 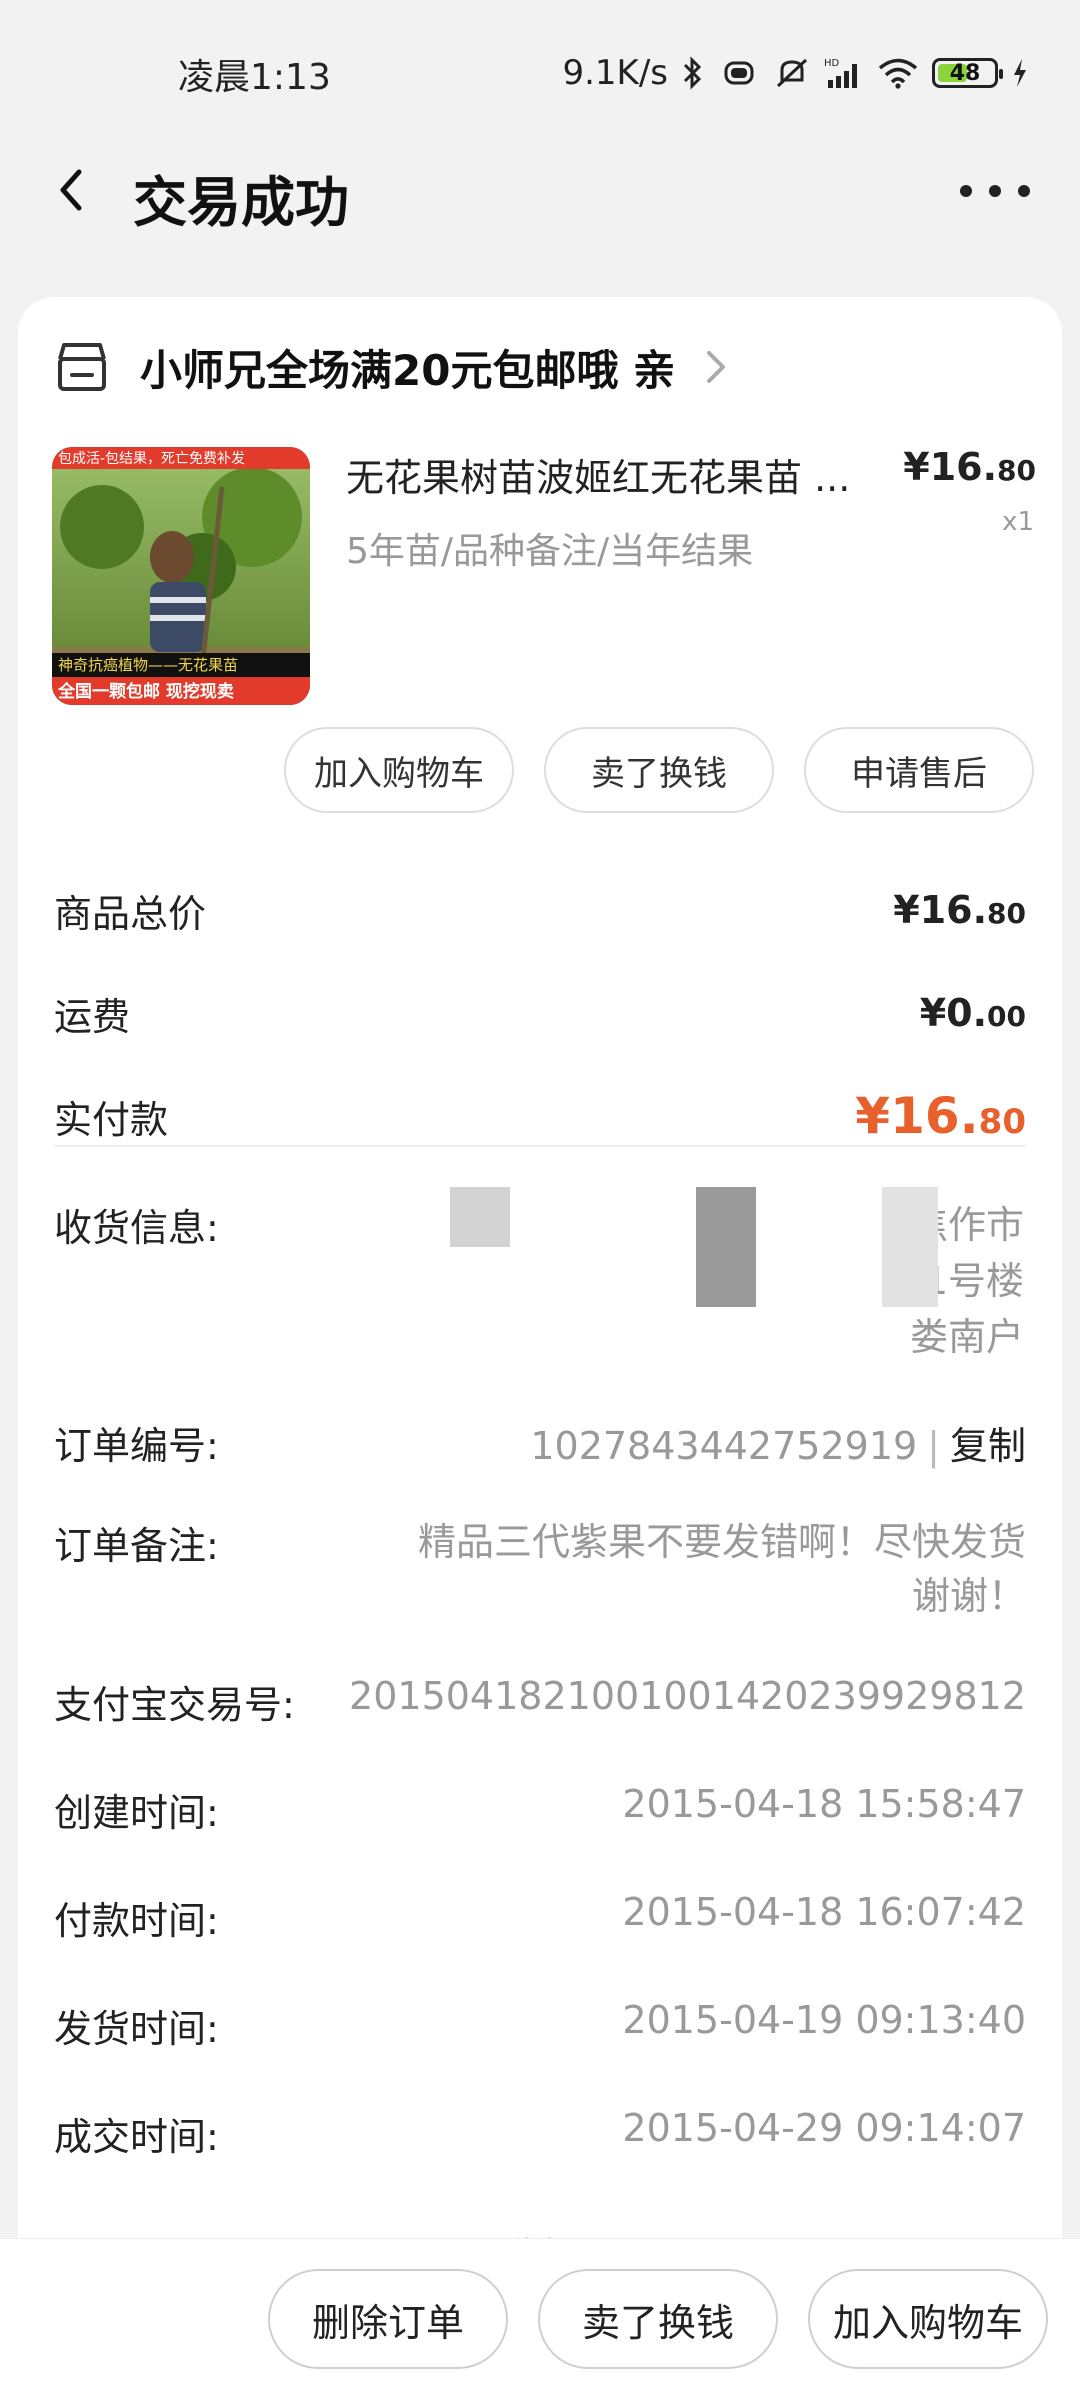 What do you see at coordinates (928, 2319) in the screenshot?
I see `add-to-cart-bottom-button: 加入购物车` at bounding box center [928, 2319].